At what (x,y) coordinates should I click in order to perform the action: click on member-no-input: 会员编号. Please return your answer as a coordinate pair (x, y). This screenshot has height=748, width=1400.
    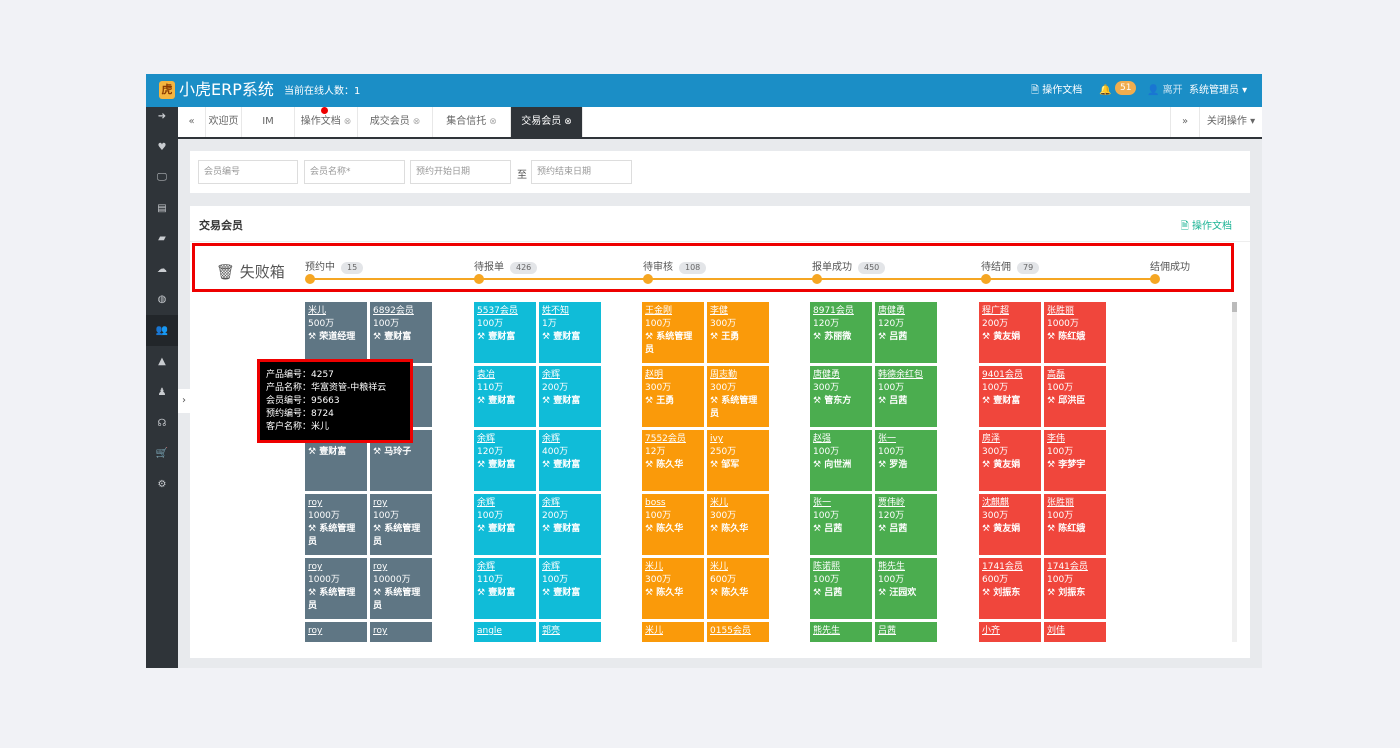
    Looking at the image, I should click on (248, 172).